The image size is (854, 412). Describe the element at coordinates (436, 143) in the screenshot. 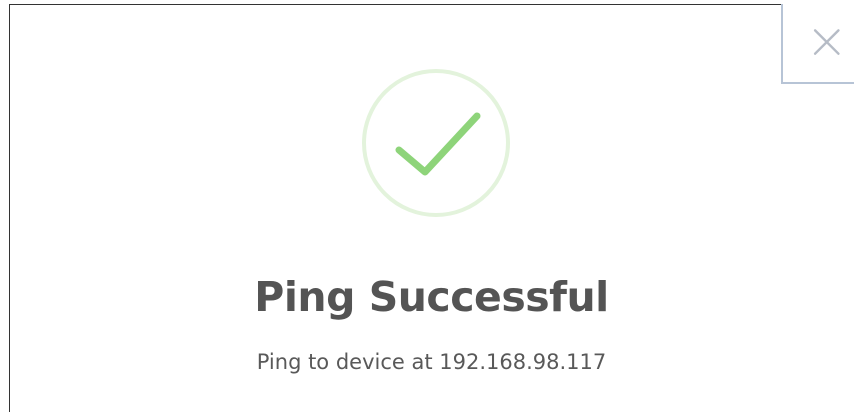

I see `success-checkmark-icon` at that location.